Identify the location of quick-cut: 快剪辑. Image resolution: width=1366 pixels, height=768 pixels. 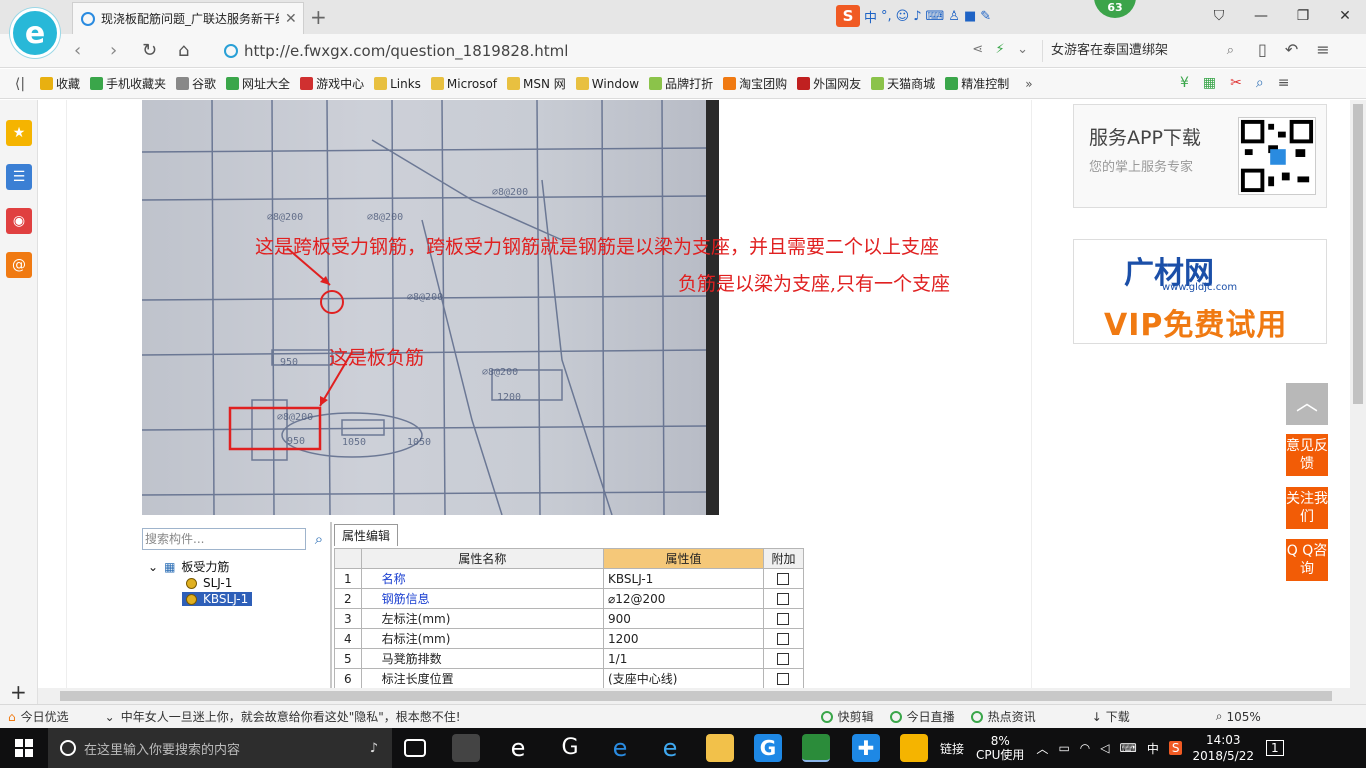
(847, 716).